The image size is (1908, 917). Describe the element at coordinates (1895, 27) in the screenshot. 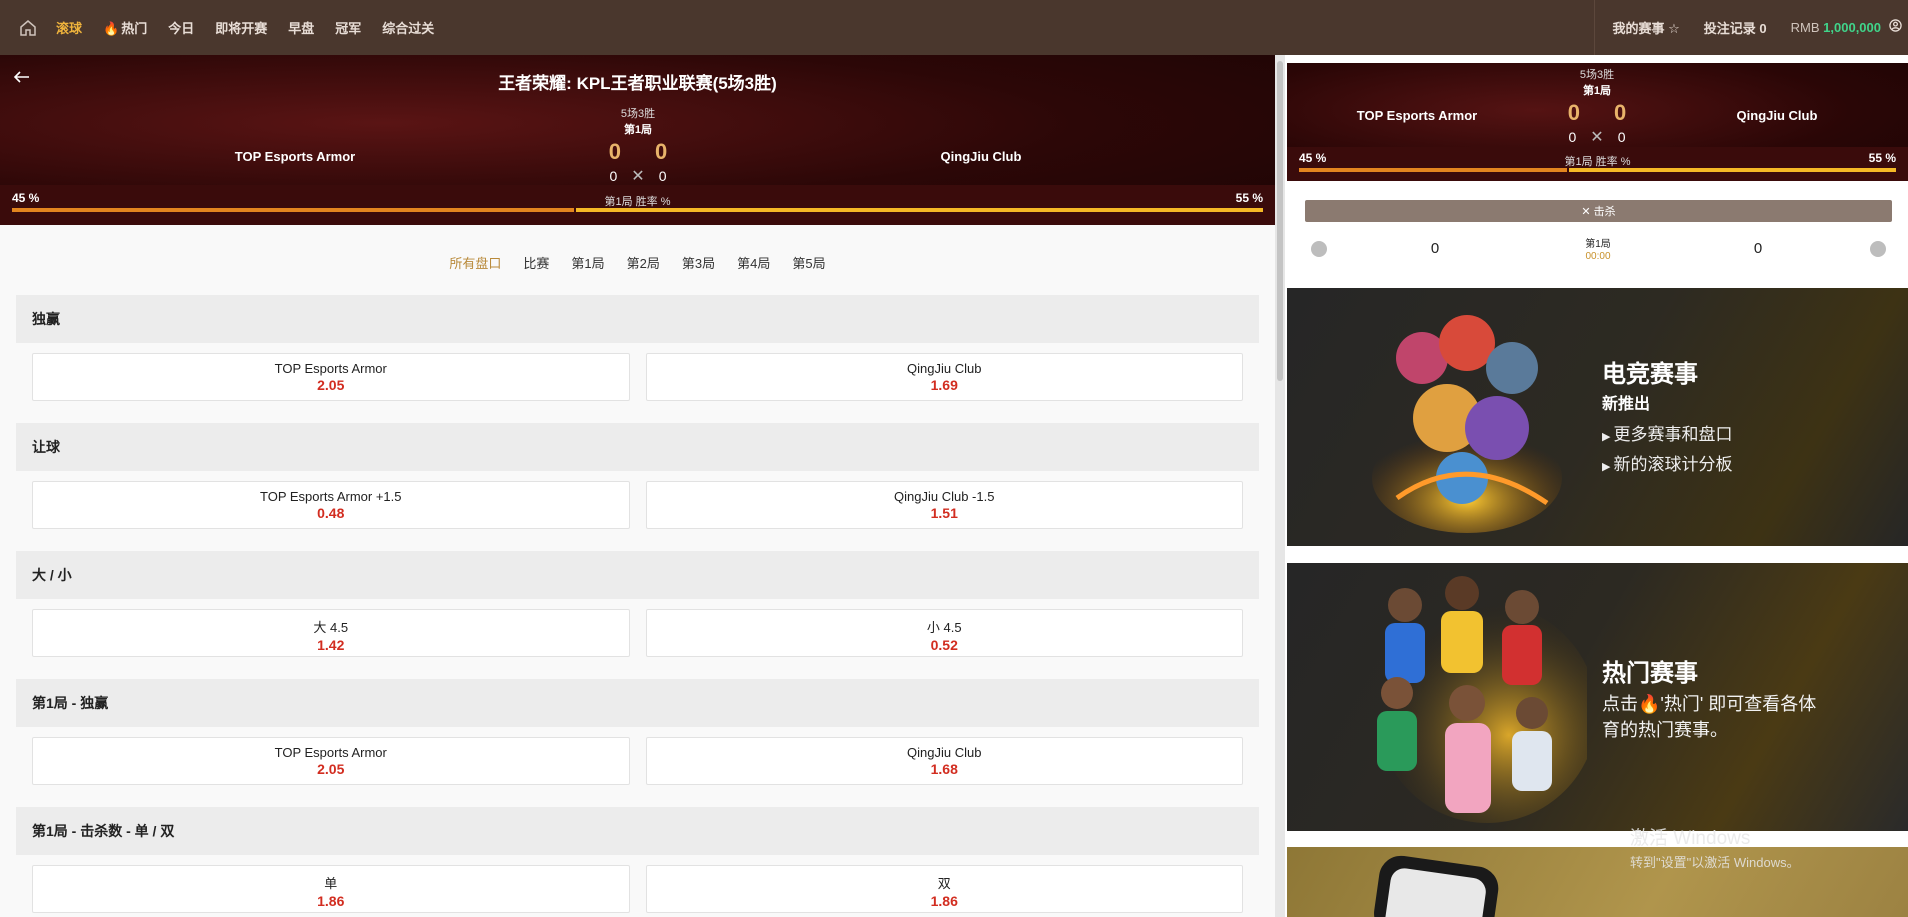

I see `user-icon` at that location.